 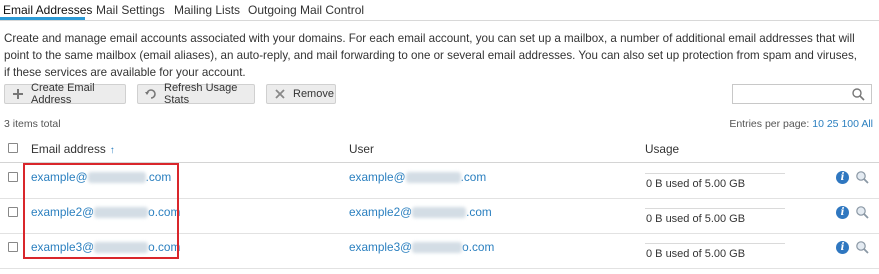 What do you see at coordinates (802, 94) in the screenshot?
I see `search-input` at bounding box center [802, 94].